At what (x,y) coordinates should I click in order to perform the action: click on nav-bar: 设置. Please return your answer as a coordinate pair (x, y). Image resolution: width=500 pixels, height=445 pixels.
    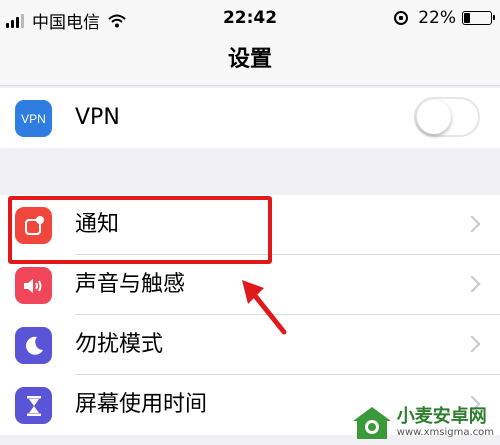
    Looking at the image, I should click on (250, 61).